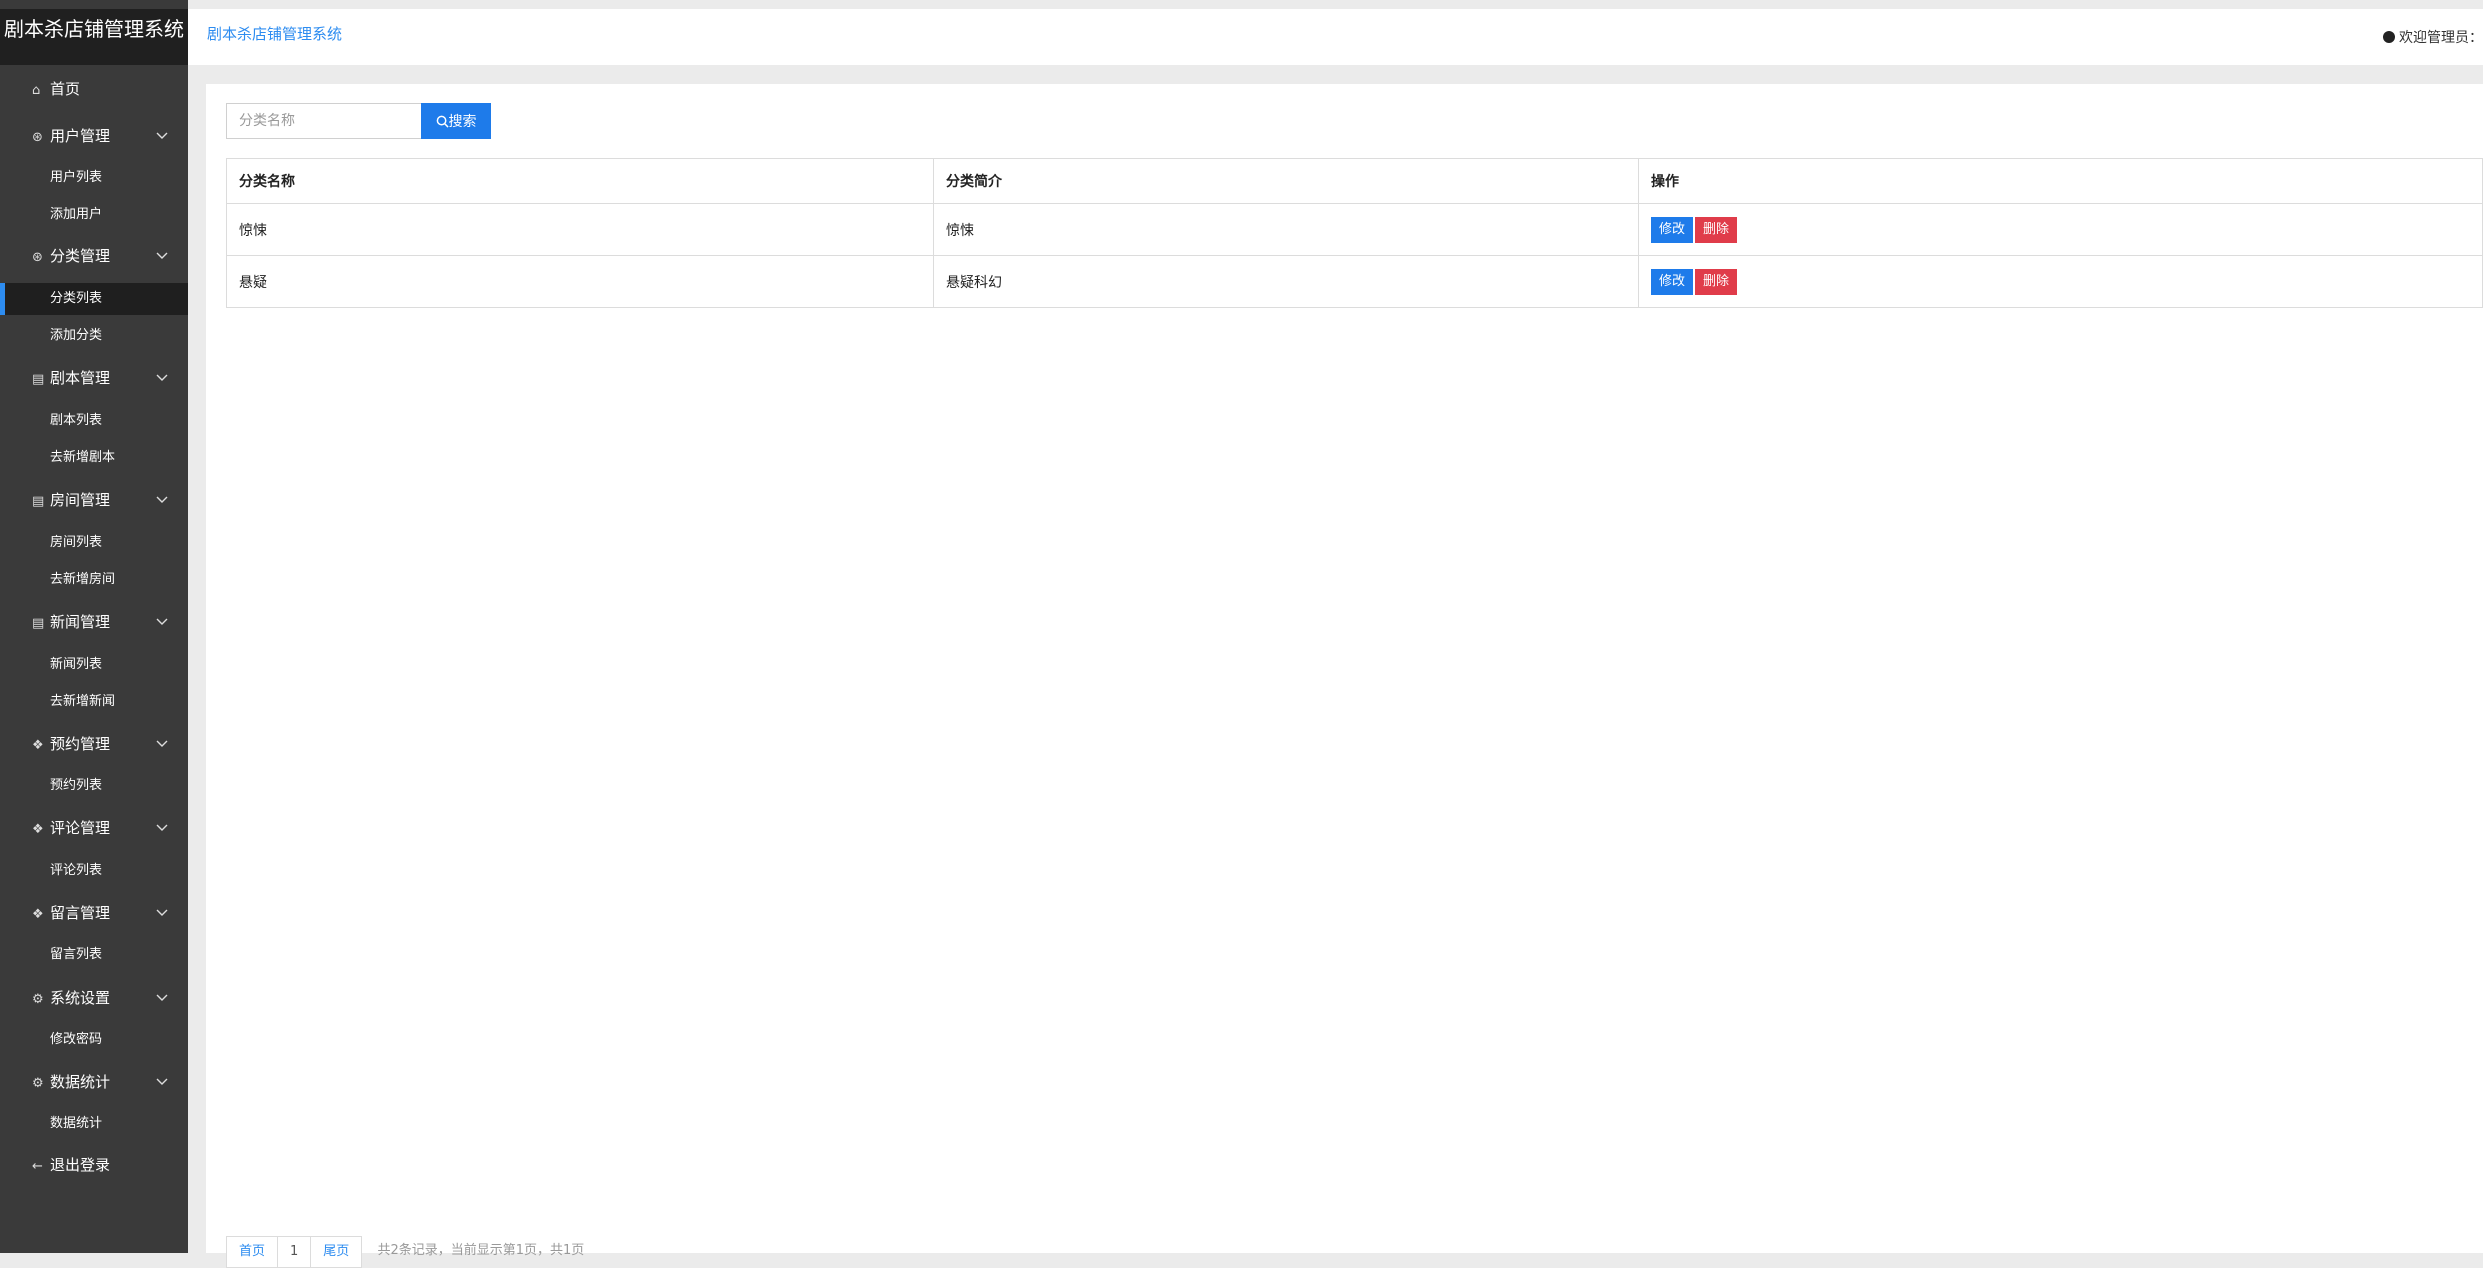  I want to click on sidebar-item-message-list: 留言列表, so click(94, 955).